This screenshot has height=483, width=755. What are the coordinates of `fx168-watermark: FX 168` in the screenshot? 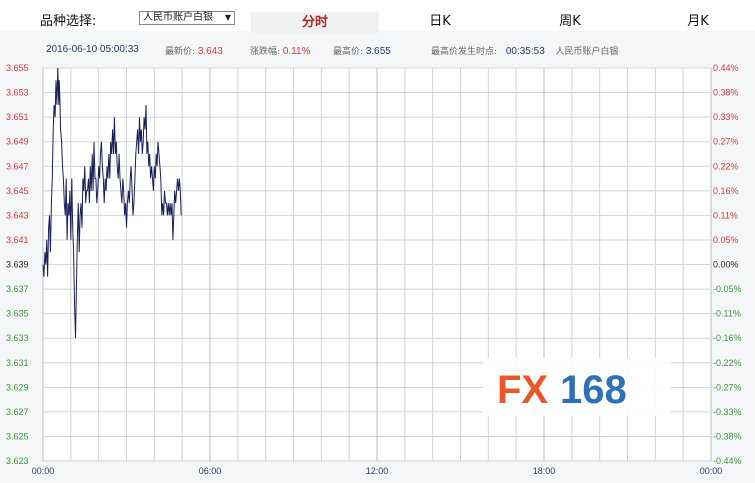 It's located at (577, 387).